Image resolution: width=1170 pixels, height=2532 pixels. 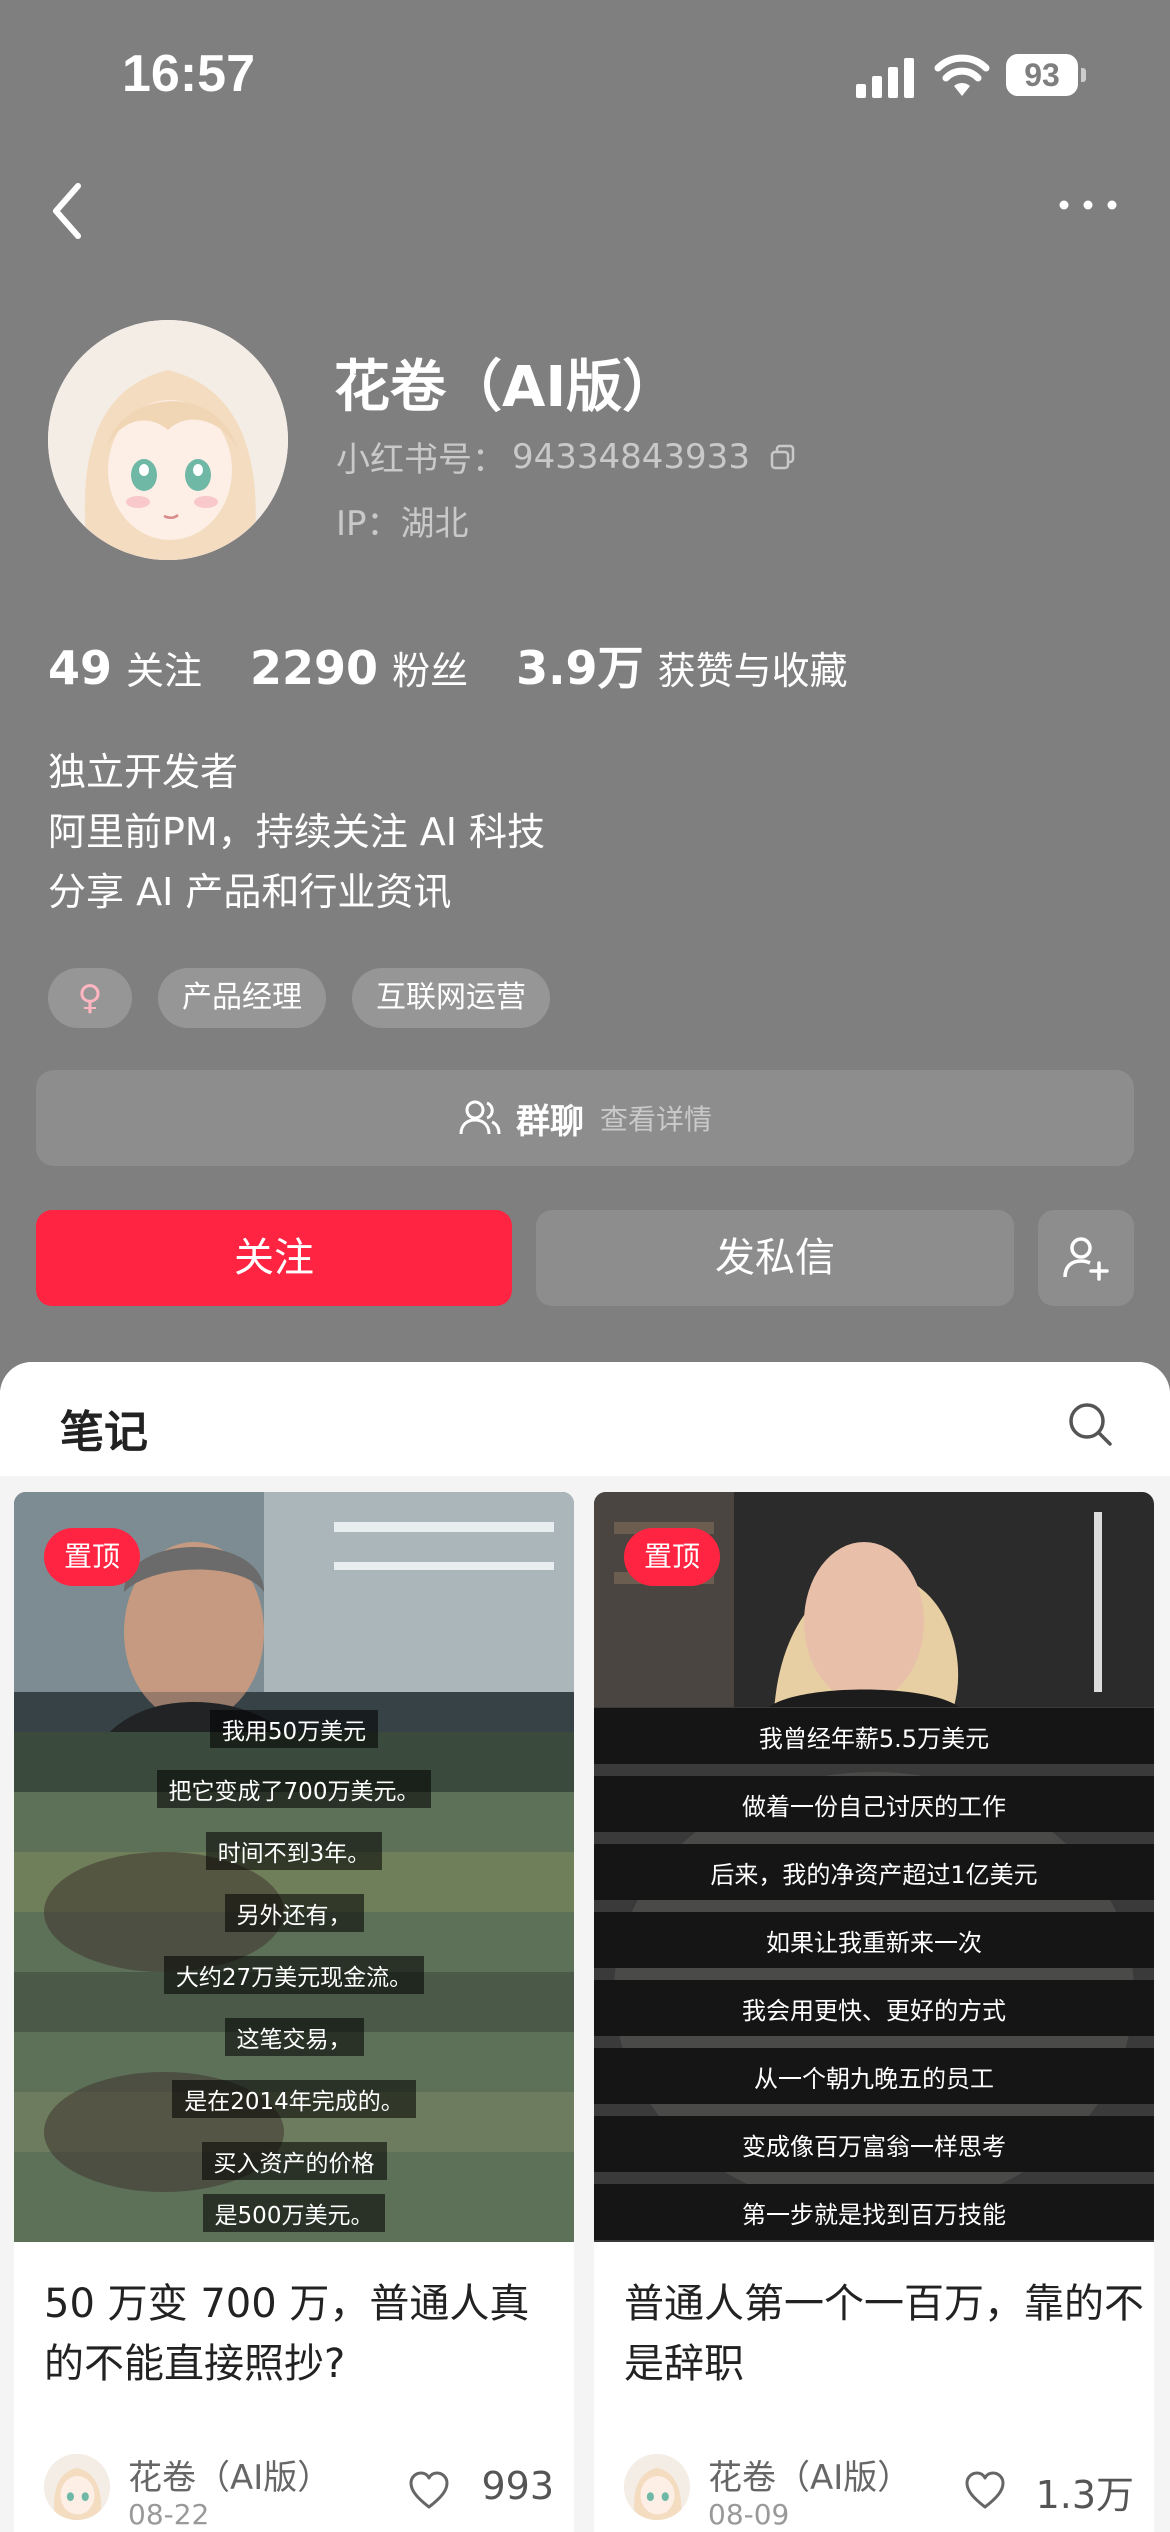 What do you see at coordinates (143, 772) in the screenshot?
I see `bio-line: 独立开发者` at bounding box center [143, 772].